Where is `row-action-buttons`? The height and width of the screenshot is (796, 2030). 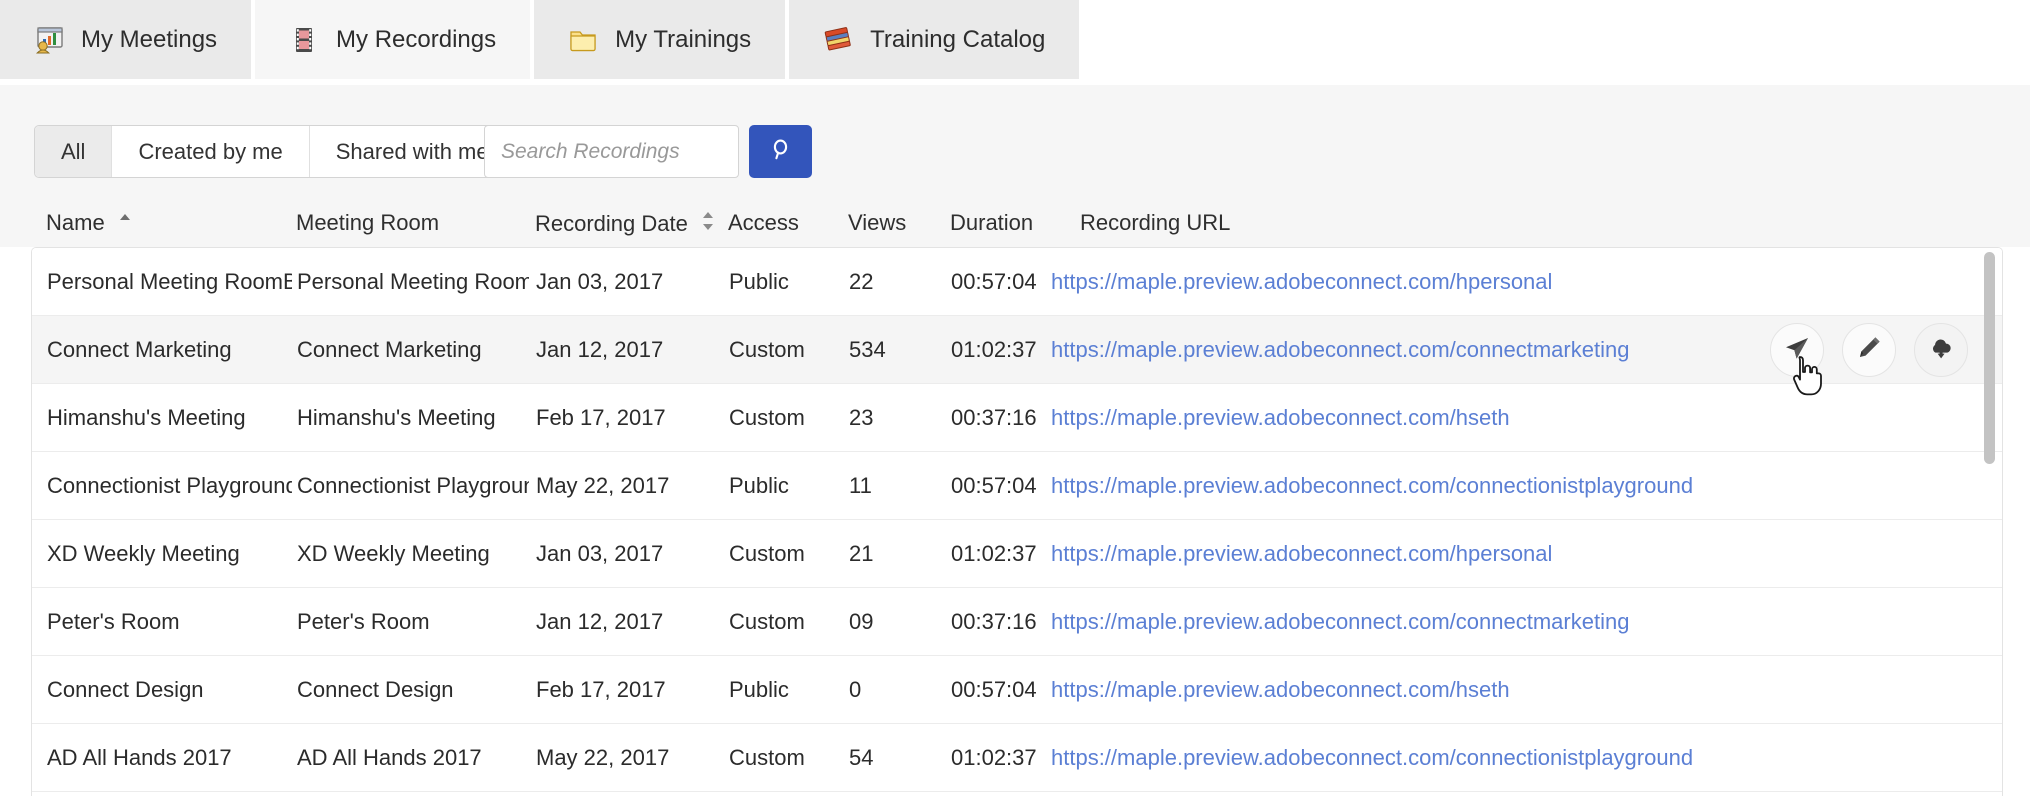
row-action-buttons is located at coordinates (1869, 350).